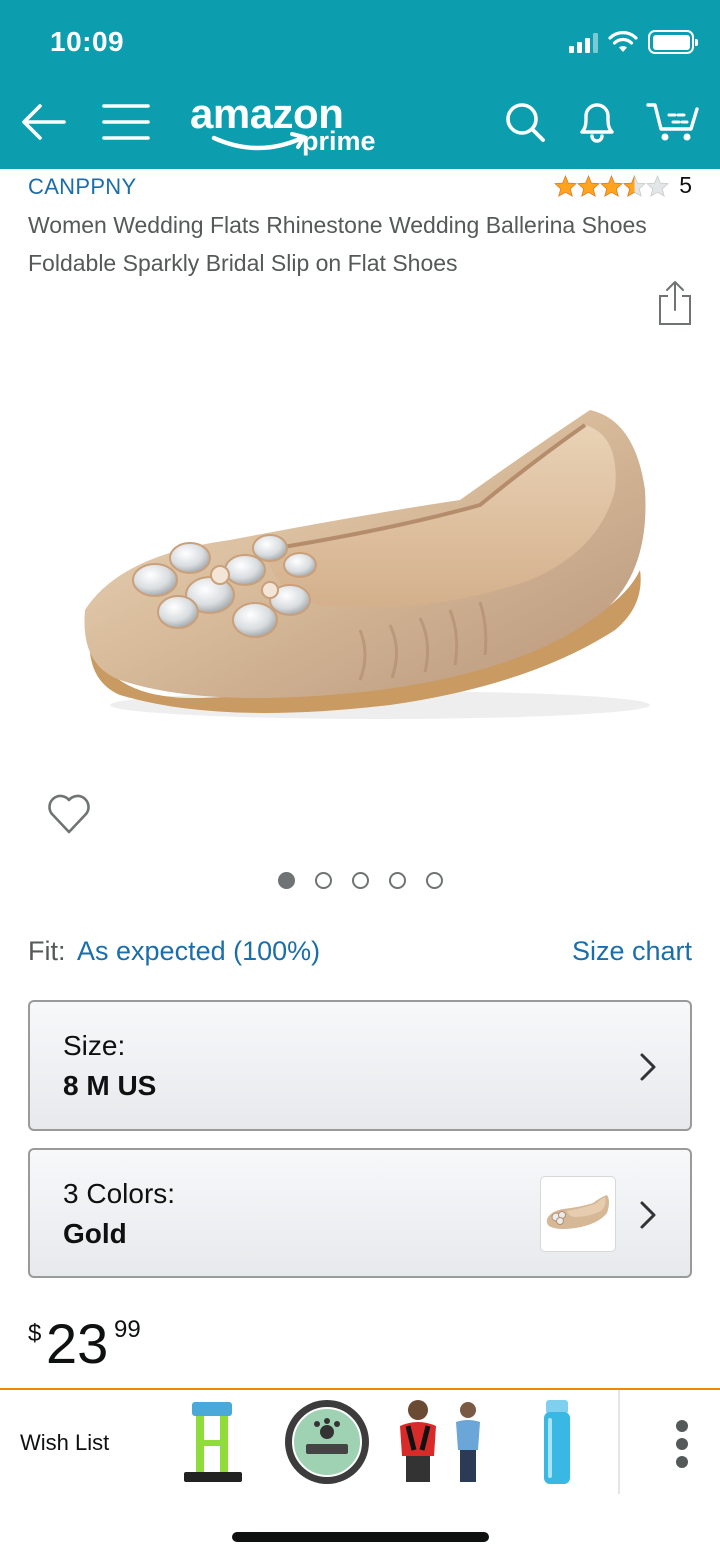  I want to click on logo-smile-icon, so click(258, 141).